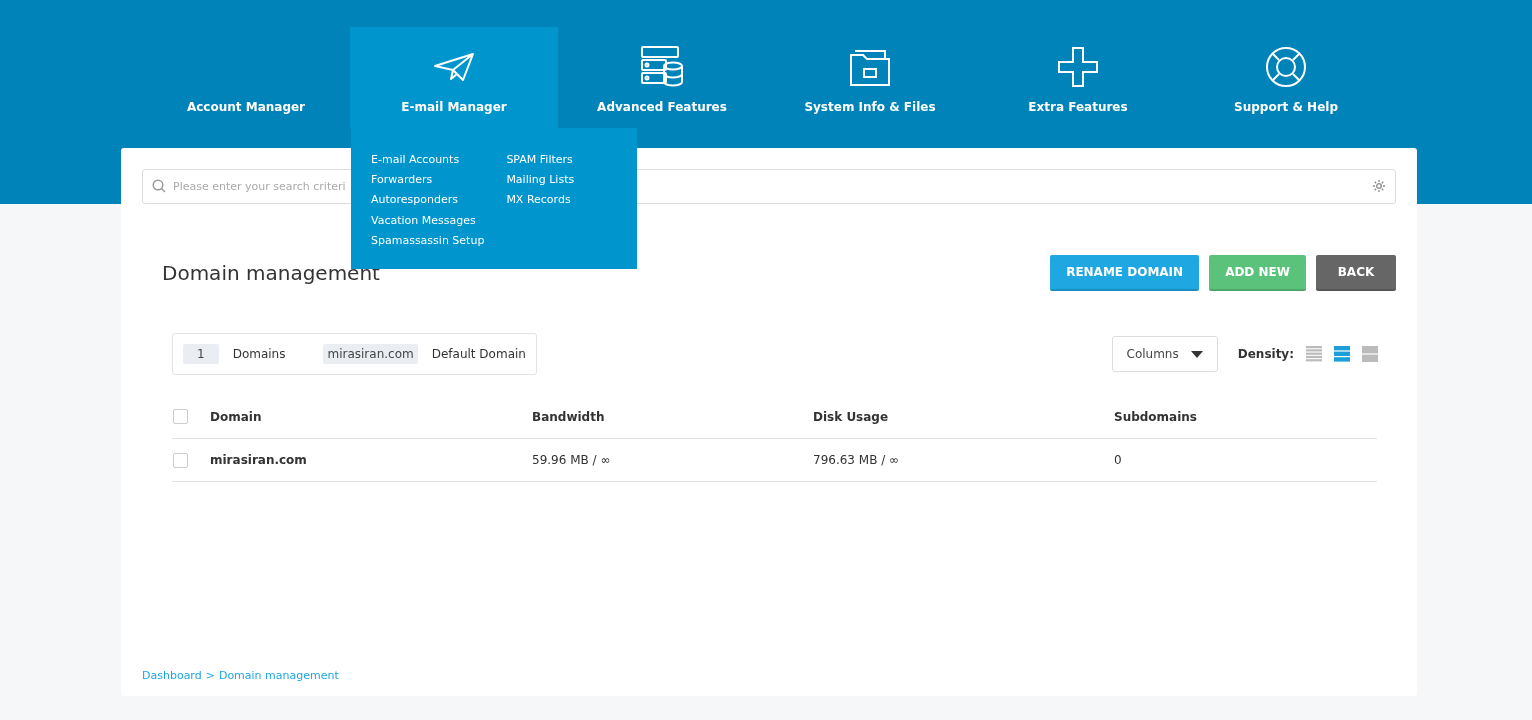 This screenshot has height=720, width=1532. Describe the element at coordinates (201, 354) in the screenshot. I see `domain-count: 1` at that location.